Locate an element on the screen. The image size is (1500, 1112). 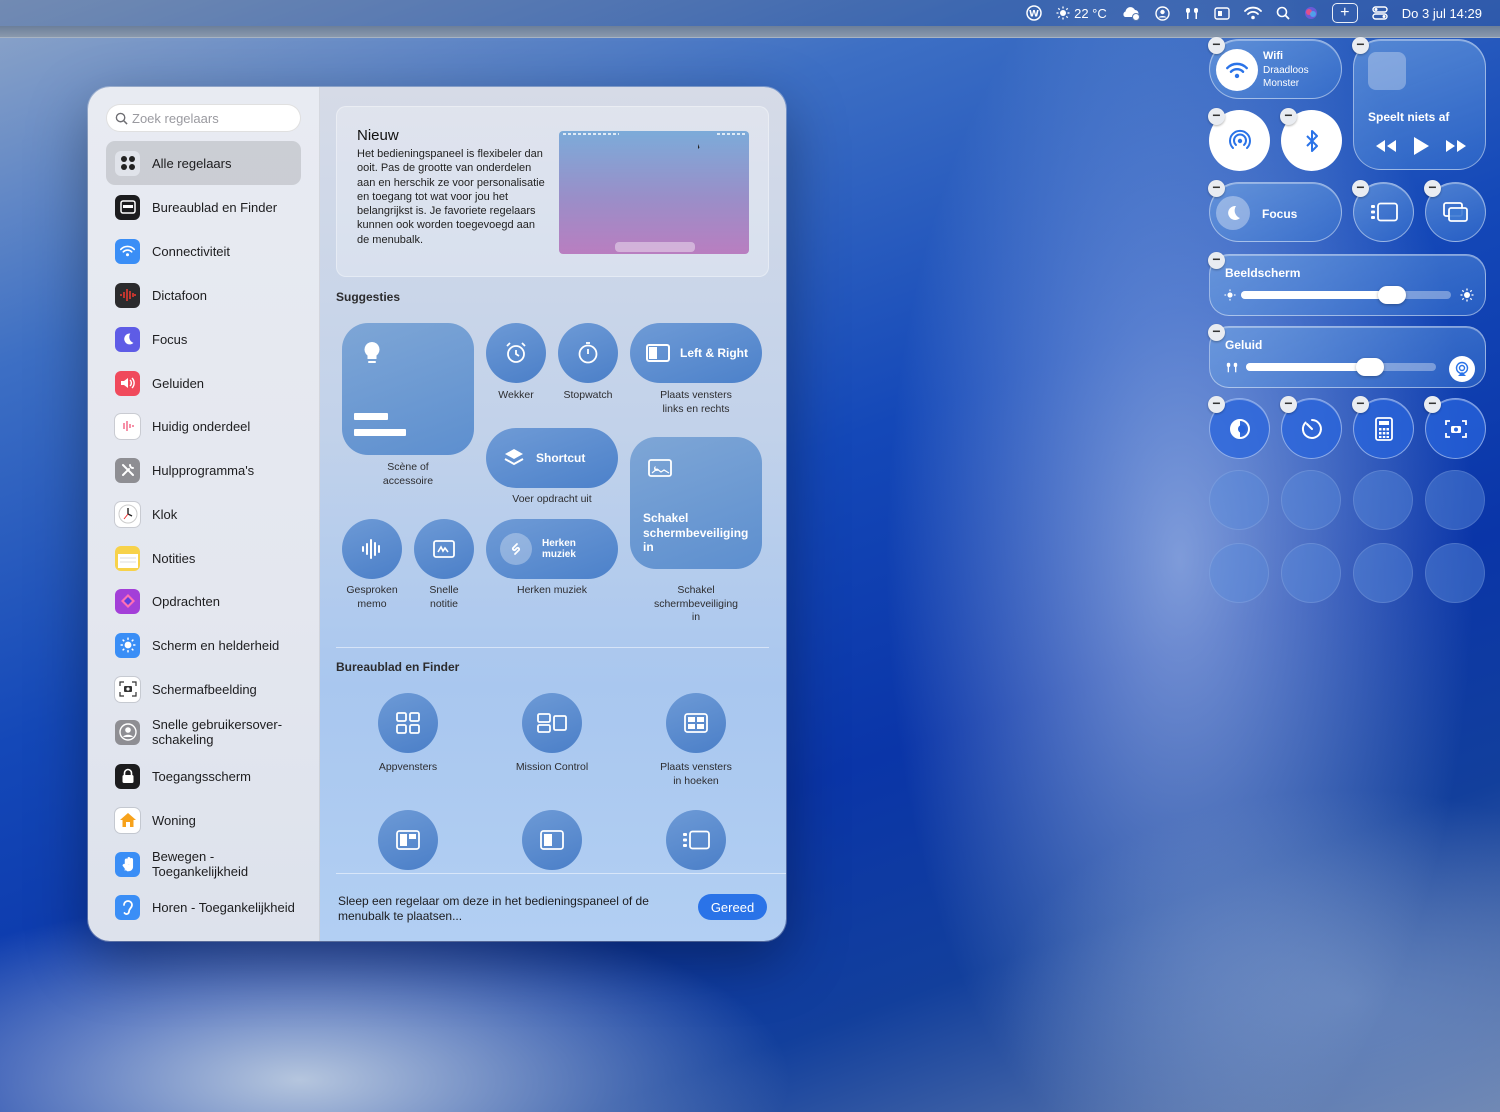
play-icon is located at coordinates (1421, 146).